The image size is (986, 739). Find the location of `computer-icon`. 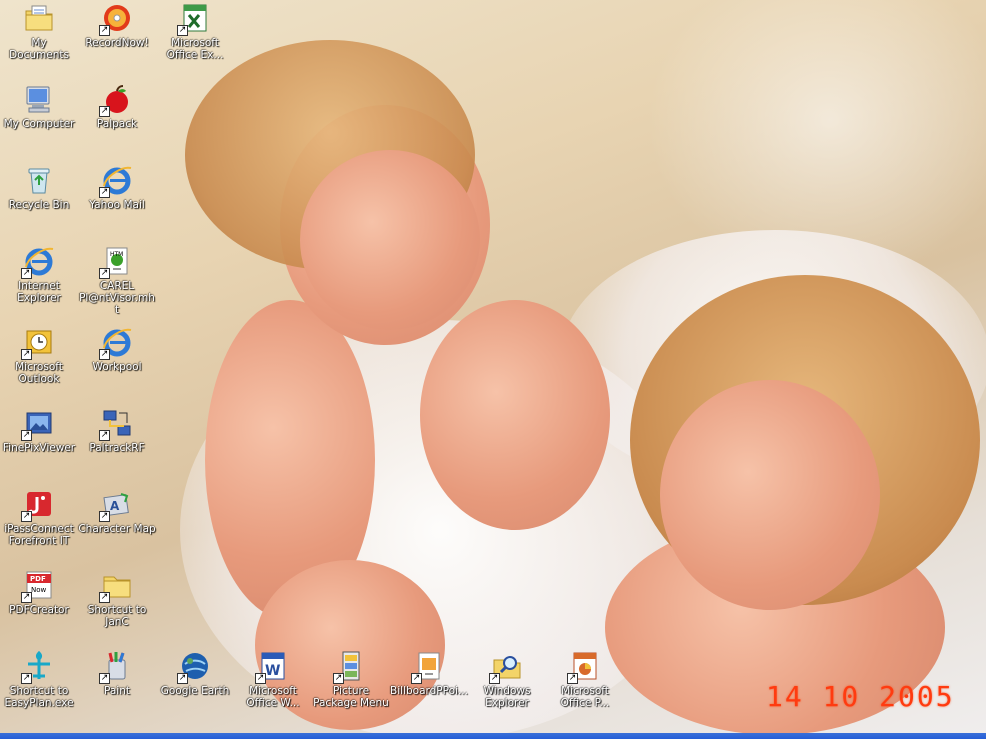

computer-icon is located at coordinates (39, 99).